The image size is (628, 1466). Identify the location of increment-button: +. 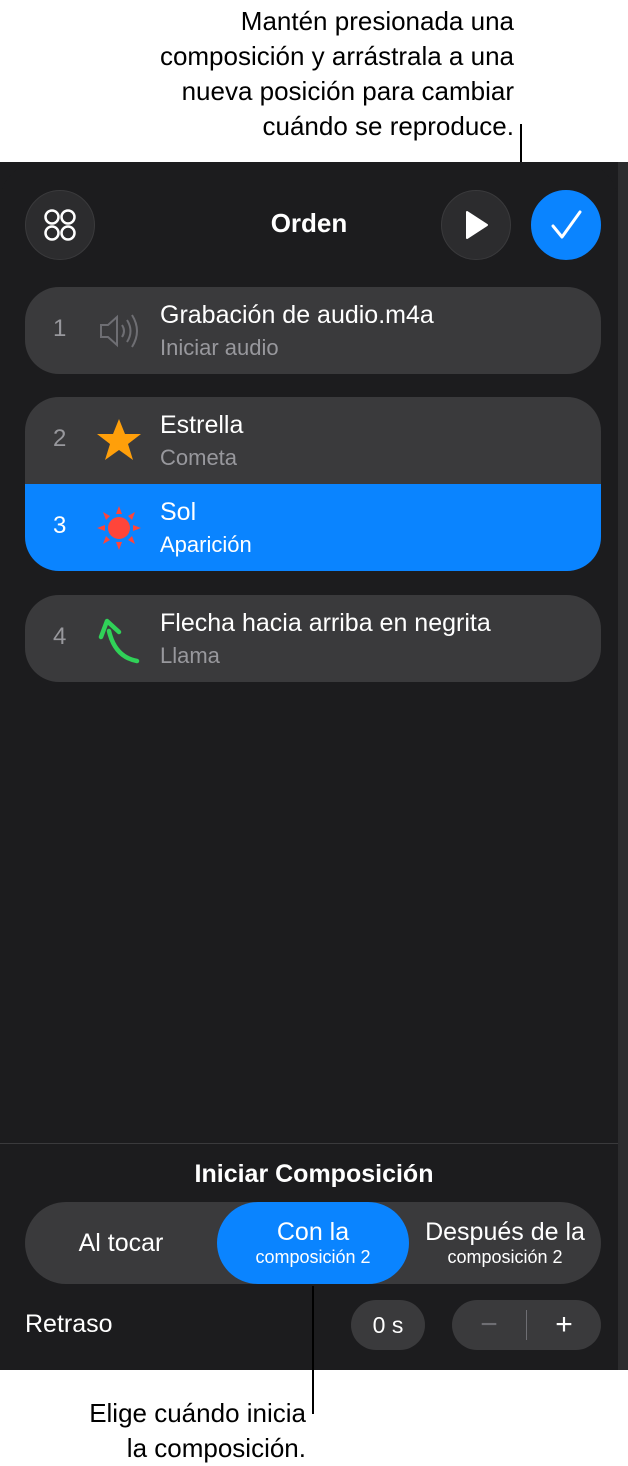
(564, 1325).